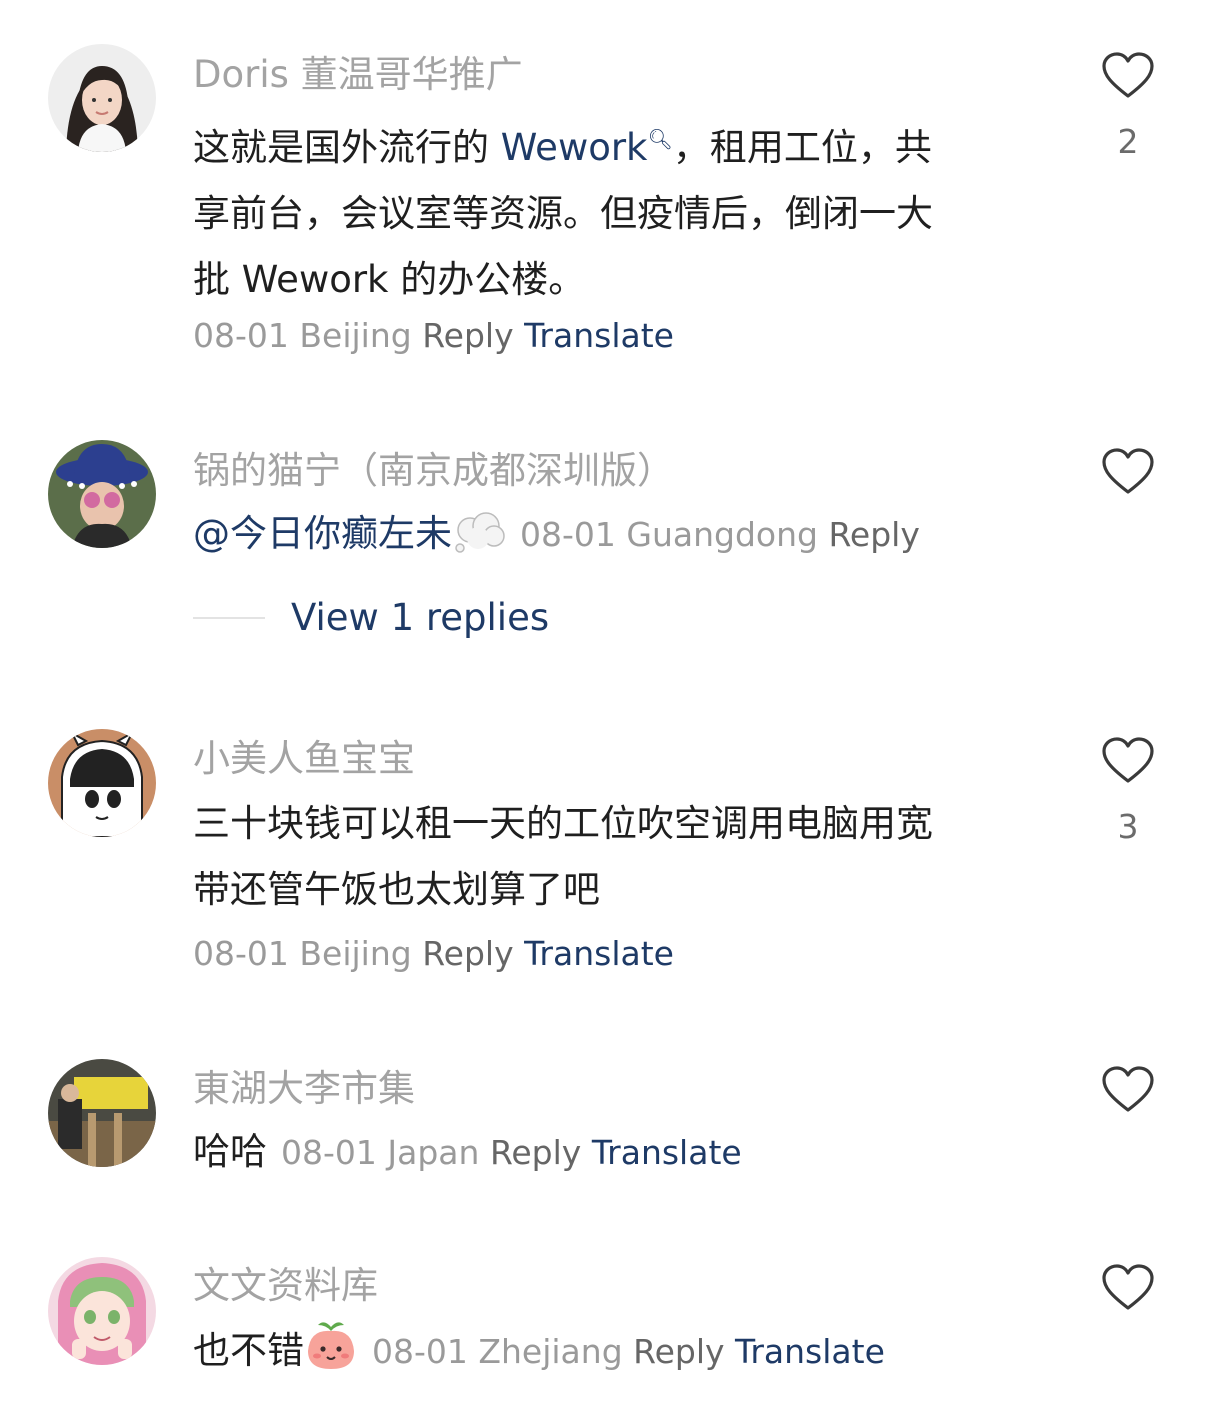 The image size is (1206, 1412). Describe the element at coordinates (420, 617) in the screenshot. I see `view-replies-label: View 1 replies` at that location.